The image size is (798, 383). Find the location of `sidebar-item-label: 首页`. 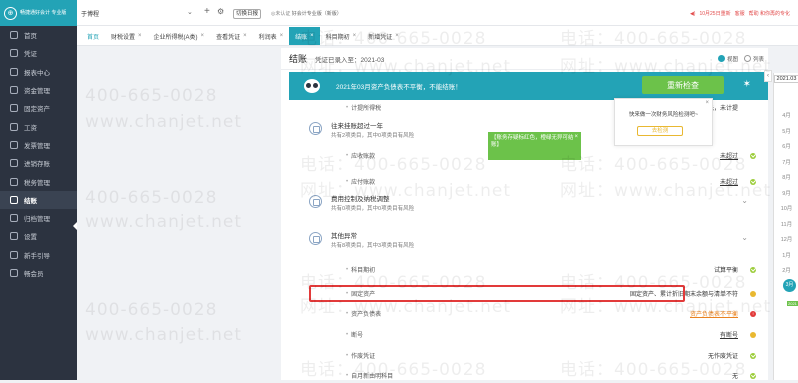

sidebar-item-label: 首页 is located at coordinates (30, 37).